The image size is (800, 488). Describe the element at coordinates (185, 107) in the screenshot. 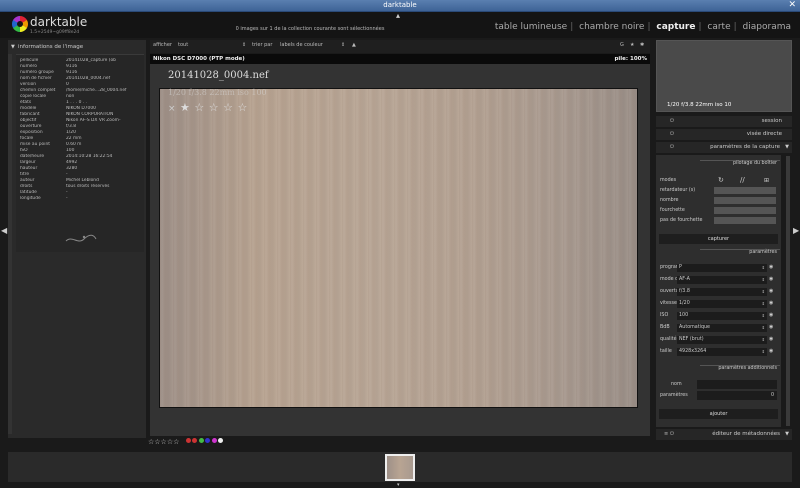

I see `star-icon: ★` at that location.